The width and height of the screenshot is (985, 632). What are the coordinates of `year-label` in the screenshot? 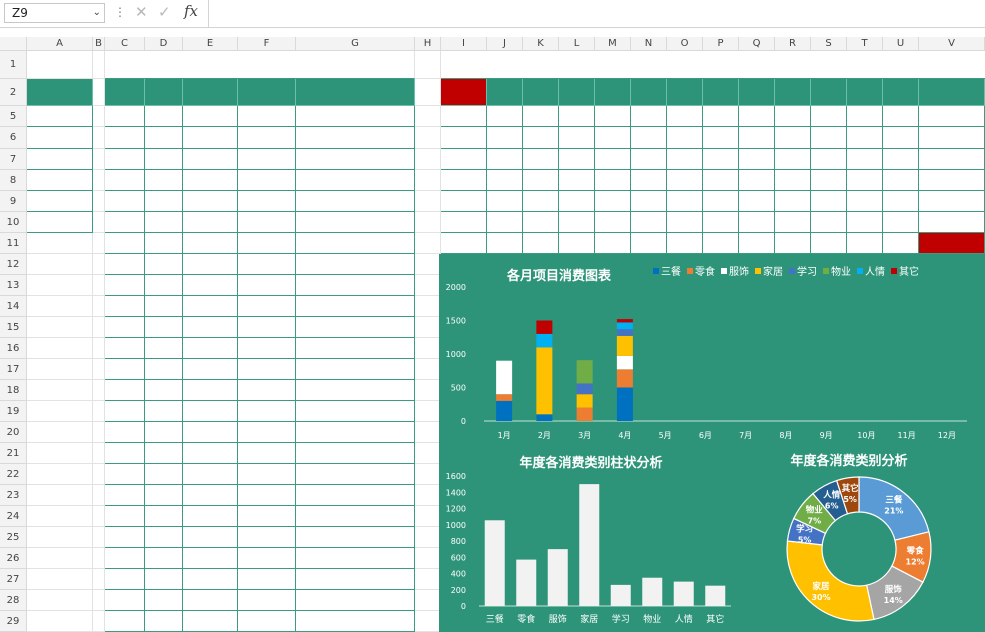 It's located at (60, 65).